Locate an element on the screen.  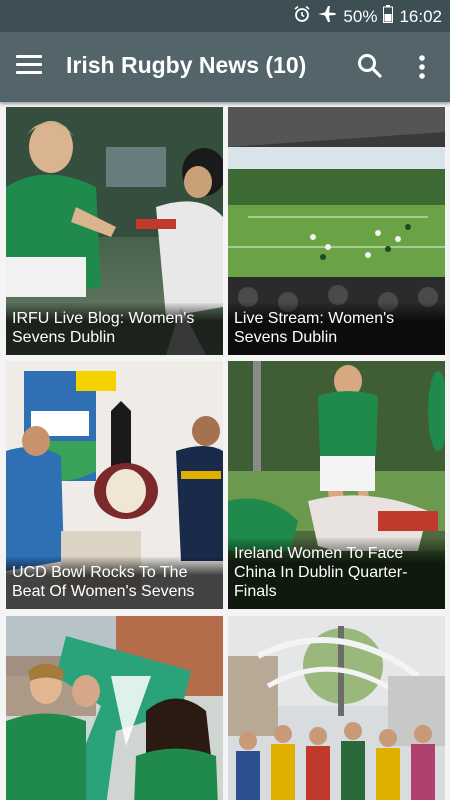
menu-icon is located at coordinates (29, 67).